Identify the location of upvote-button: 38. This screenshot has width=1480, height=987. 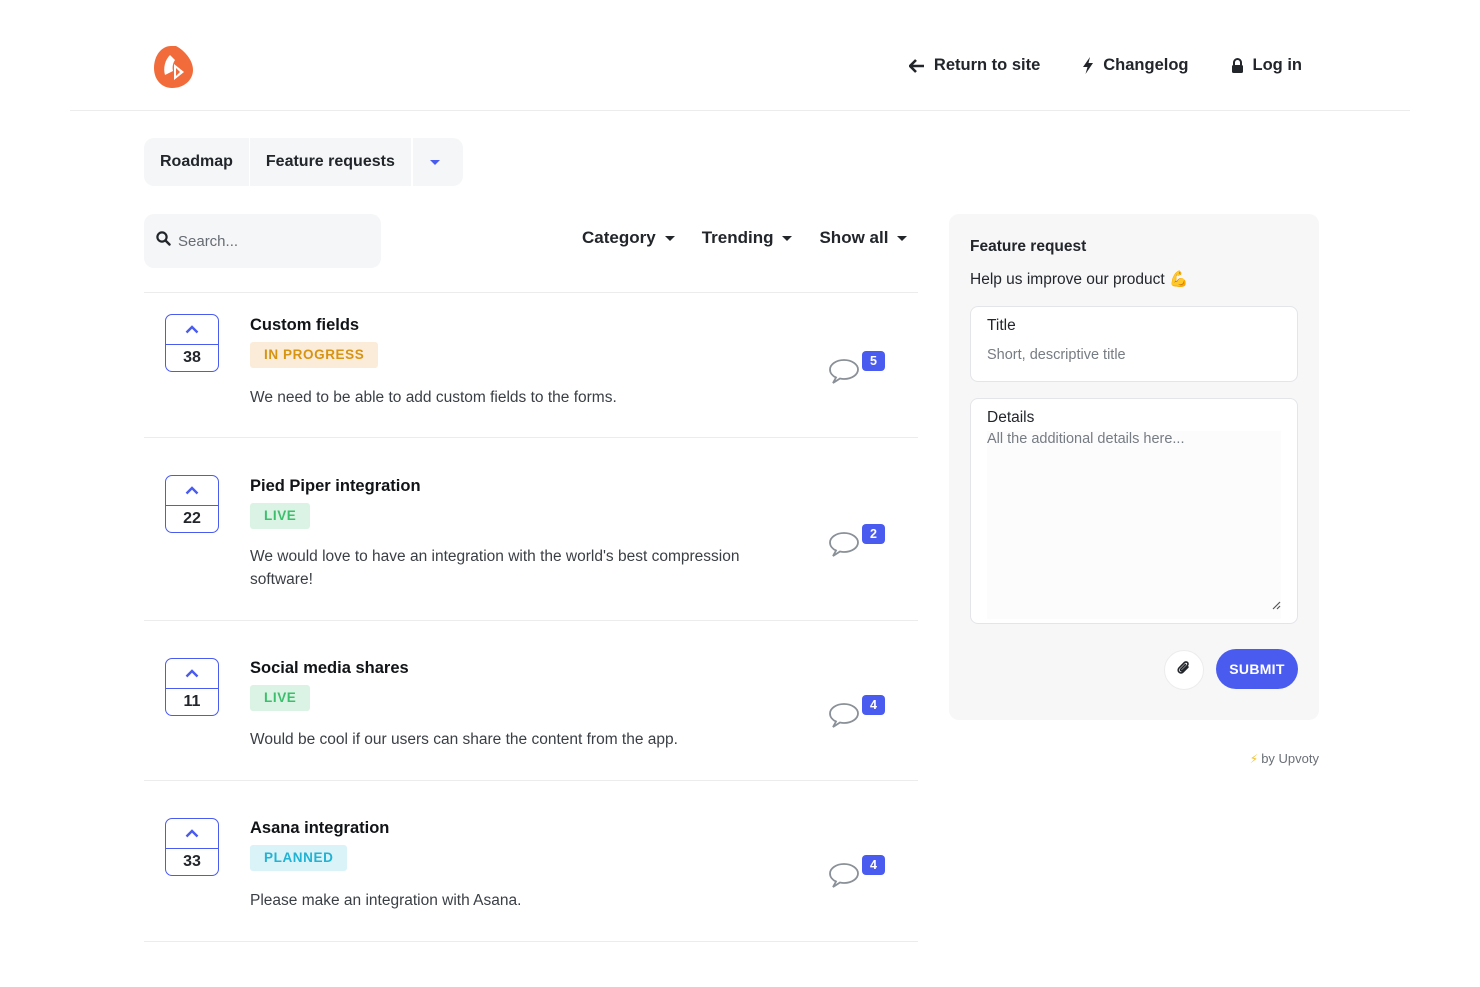
(192, 343).